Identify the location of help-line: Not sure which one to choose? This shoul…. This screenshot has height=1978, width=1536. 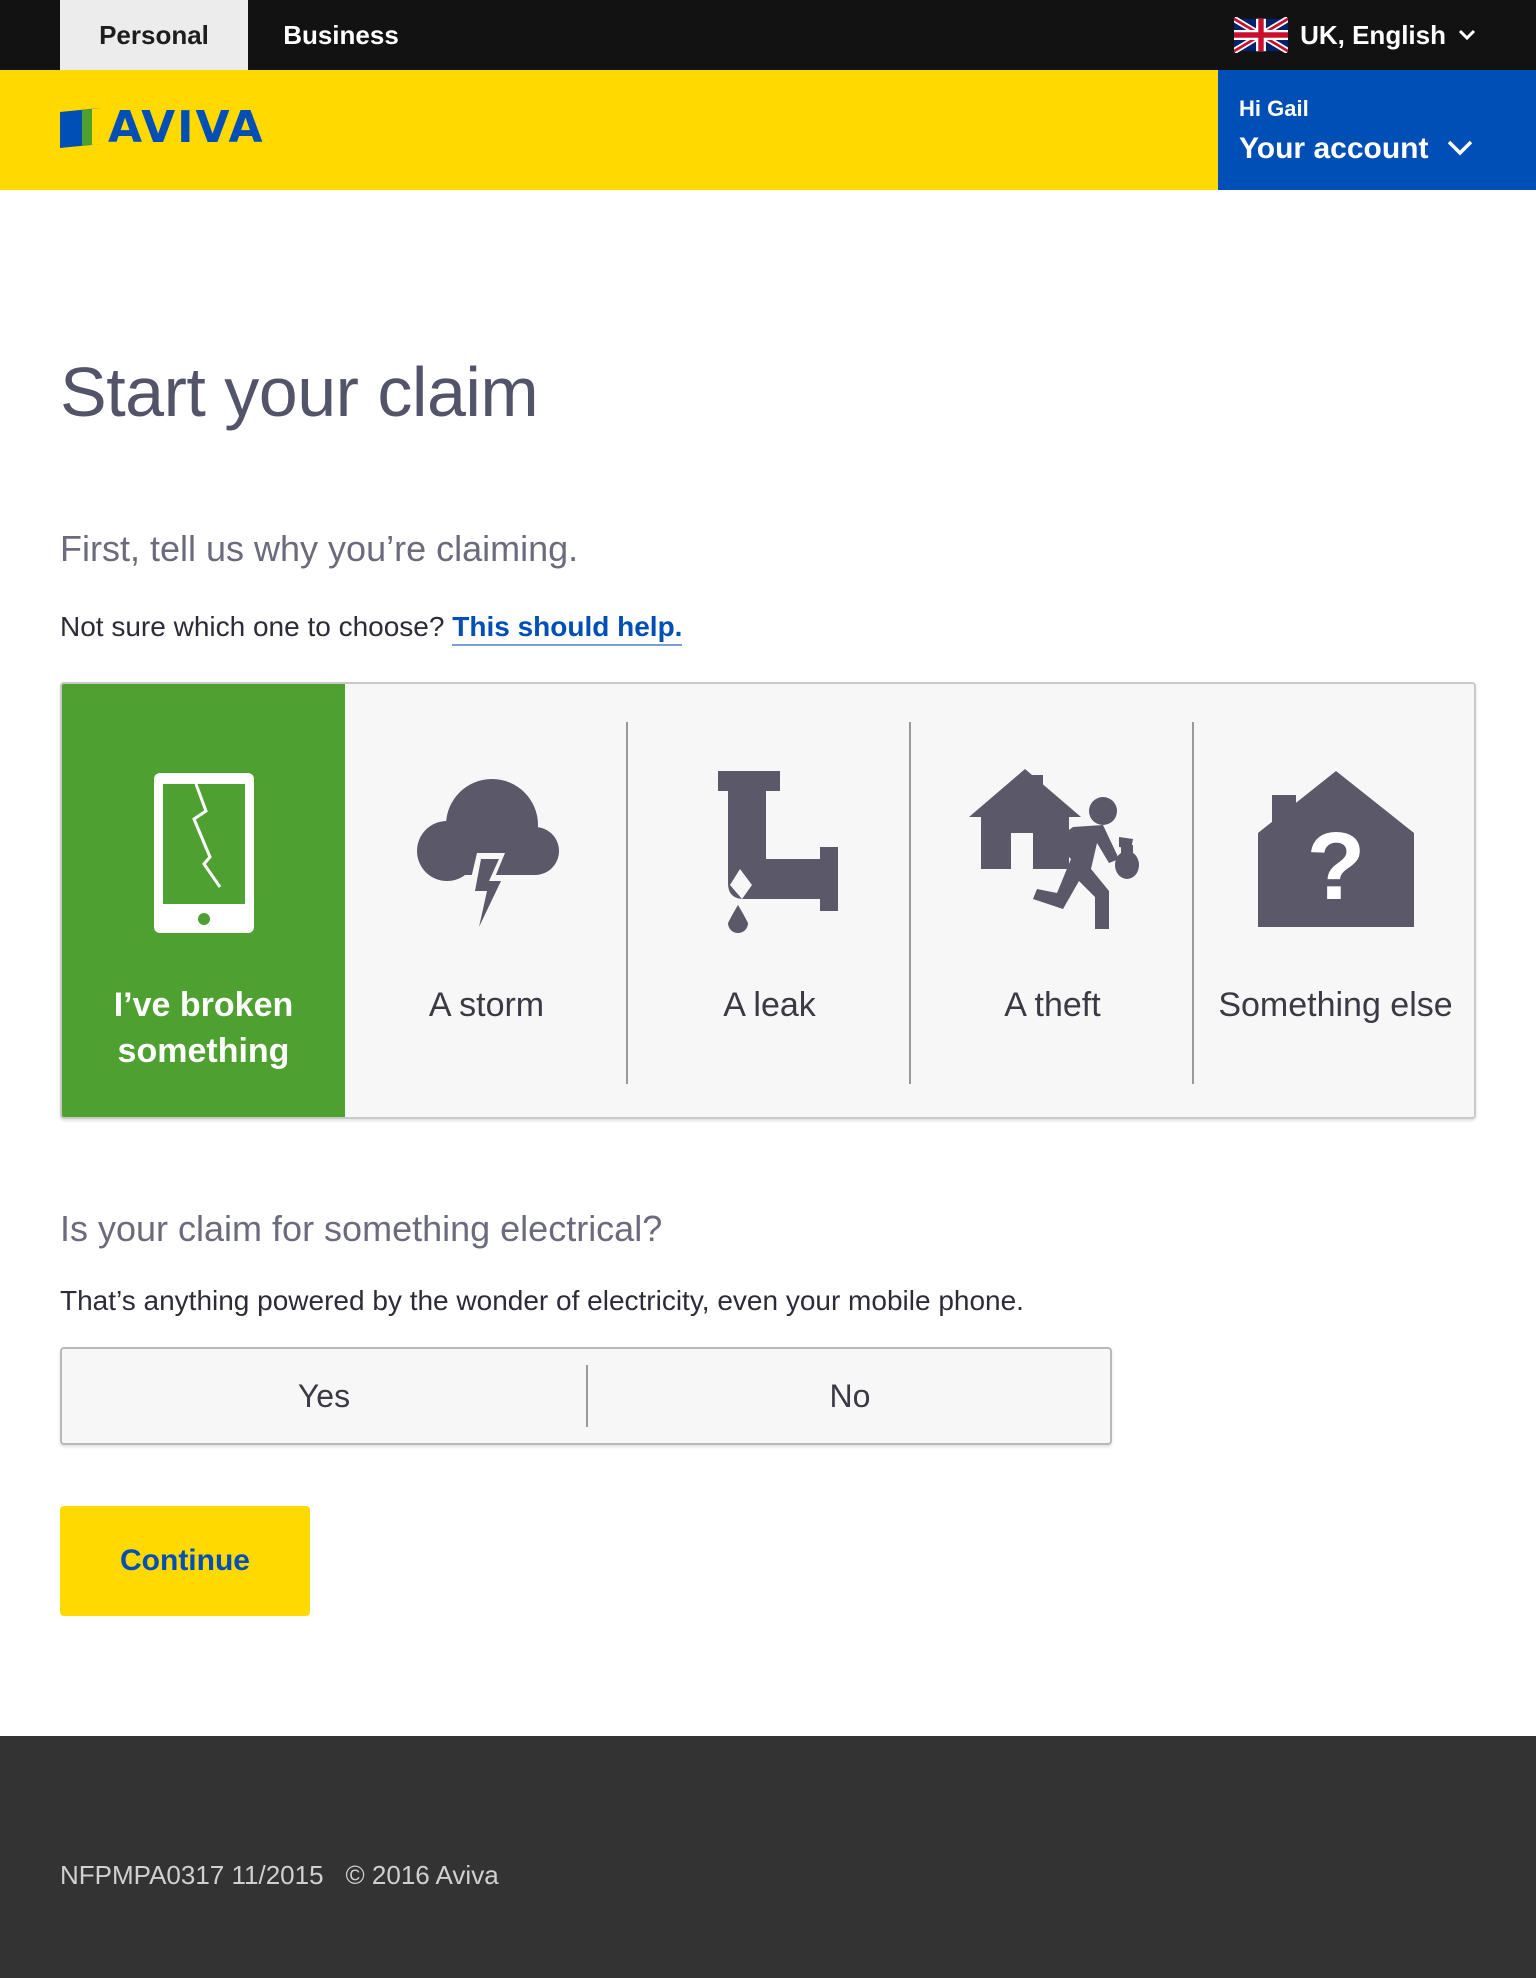
(371, 628).